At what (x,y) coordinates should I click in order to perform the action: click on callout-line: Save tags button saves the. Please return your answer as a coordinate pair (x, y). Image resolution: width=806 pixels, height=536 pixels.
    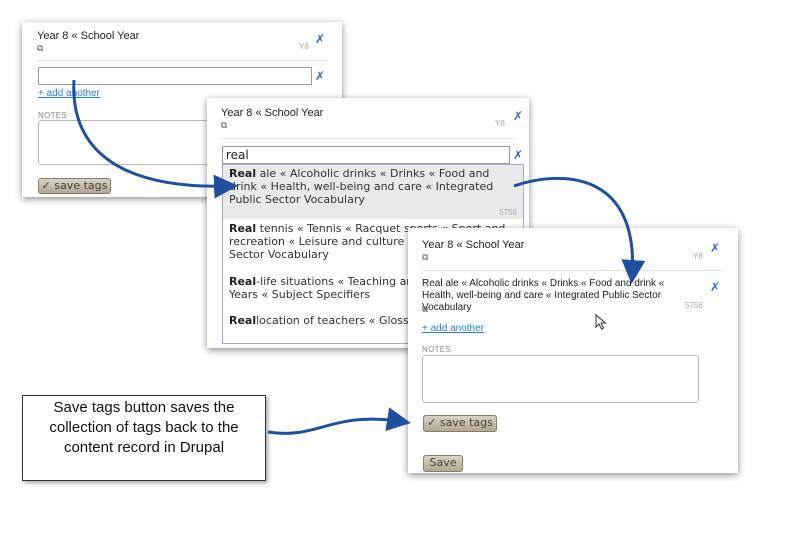
    Looking at the image, I should click on (144, 407).